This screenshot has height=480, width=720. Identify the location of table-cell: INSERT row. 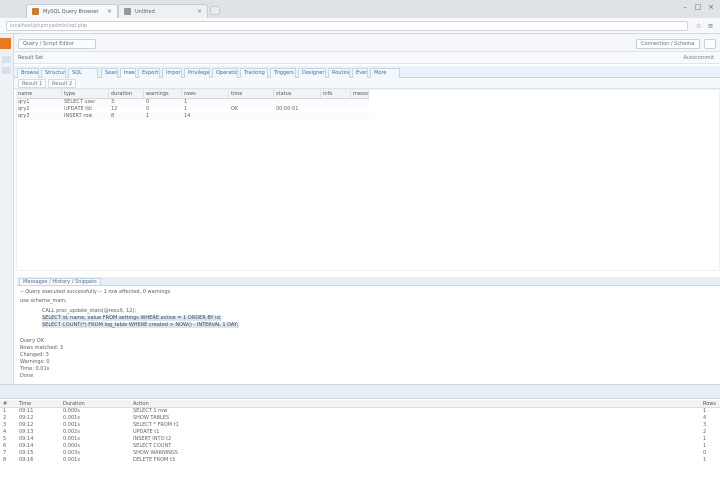
(78, 116).